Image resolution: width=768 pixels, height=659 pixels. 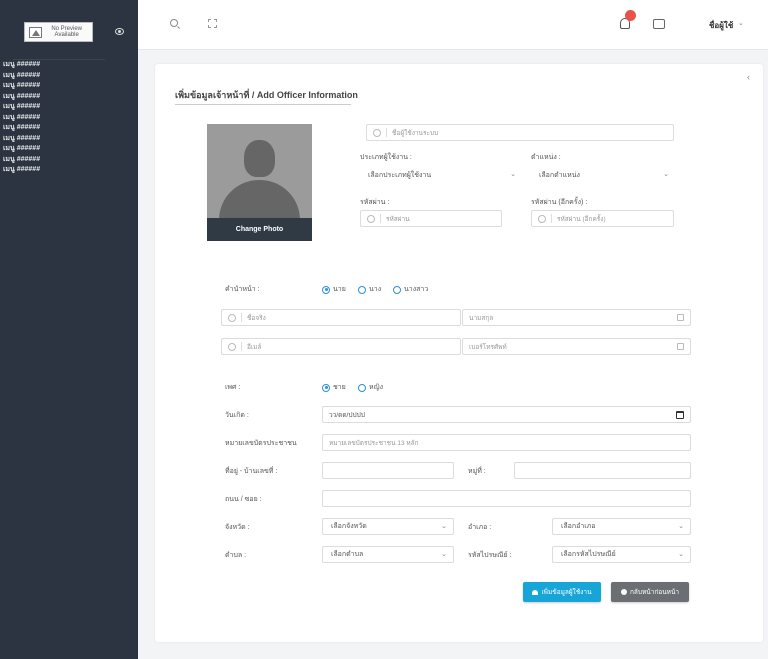 I want to click on save-button-label: เพิ่มข้อมูลผู้ใช้งาน, so click(x=566, y=592).